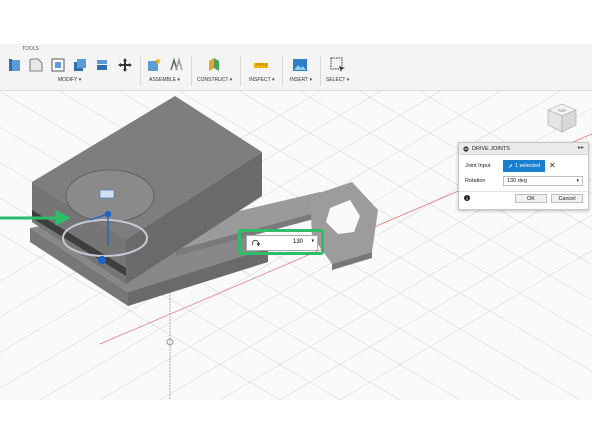 The height and width of the screenshot is (444, 592). I want to click on joint-input-row: Joint Input ➚ 1 selected ✕, so click(525, 166).